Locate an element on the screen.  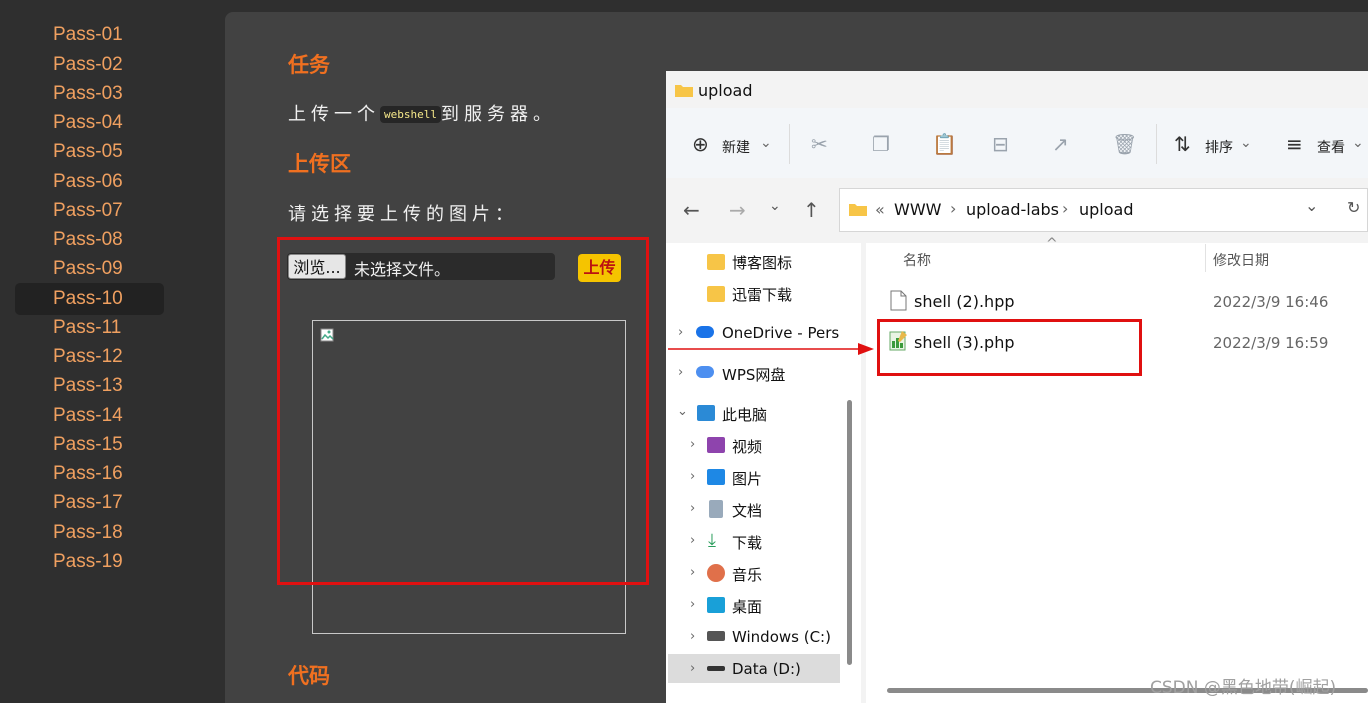
windows-drive-icon is located at coordinates (716, 636).